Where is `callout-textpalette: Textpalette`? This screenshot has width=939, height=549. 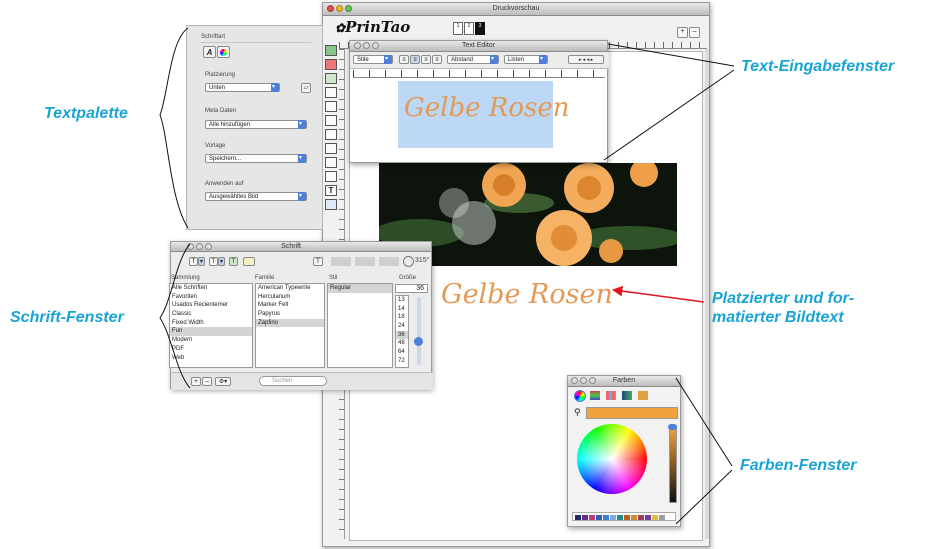
callout-textpalette: Textpalette is located at coordinates (86, 113).